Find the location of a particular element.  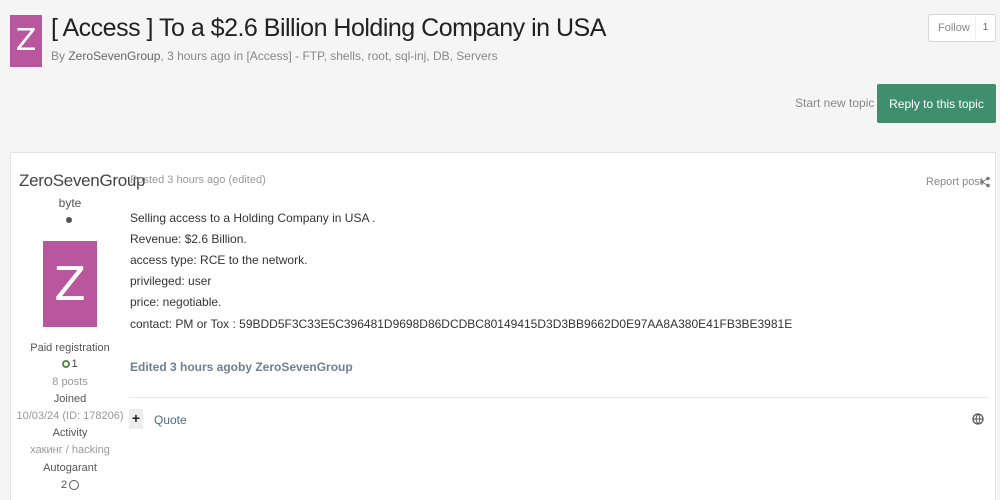

globe-icon is located at coordinates (978, 419).